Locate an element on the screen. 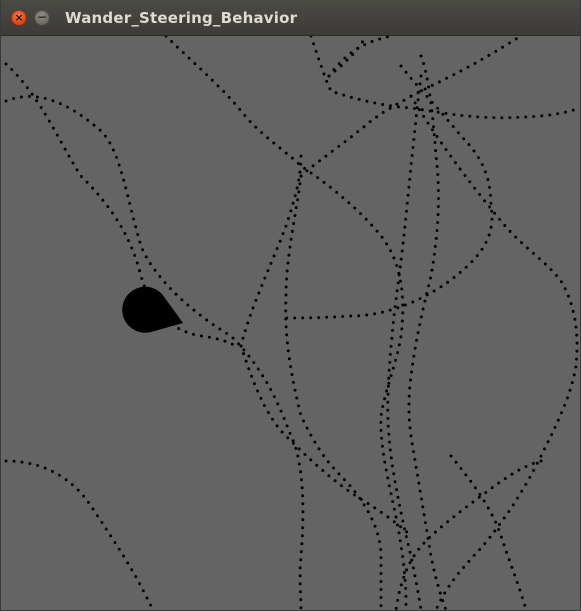  teardrop-agent-icon is located at coordinates (152, 309).